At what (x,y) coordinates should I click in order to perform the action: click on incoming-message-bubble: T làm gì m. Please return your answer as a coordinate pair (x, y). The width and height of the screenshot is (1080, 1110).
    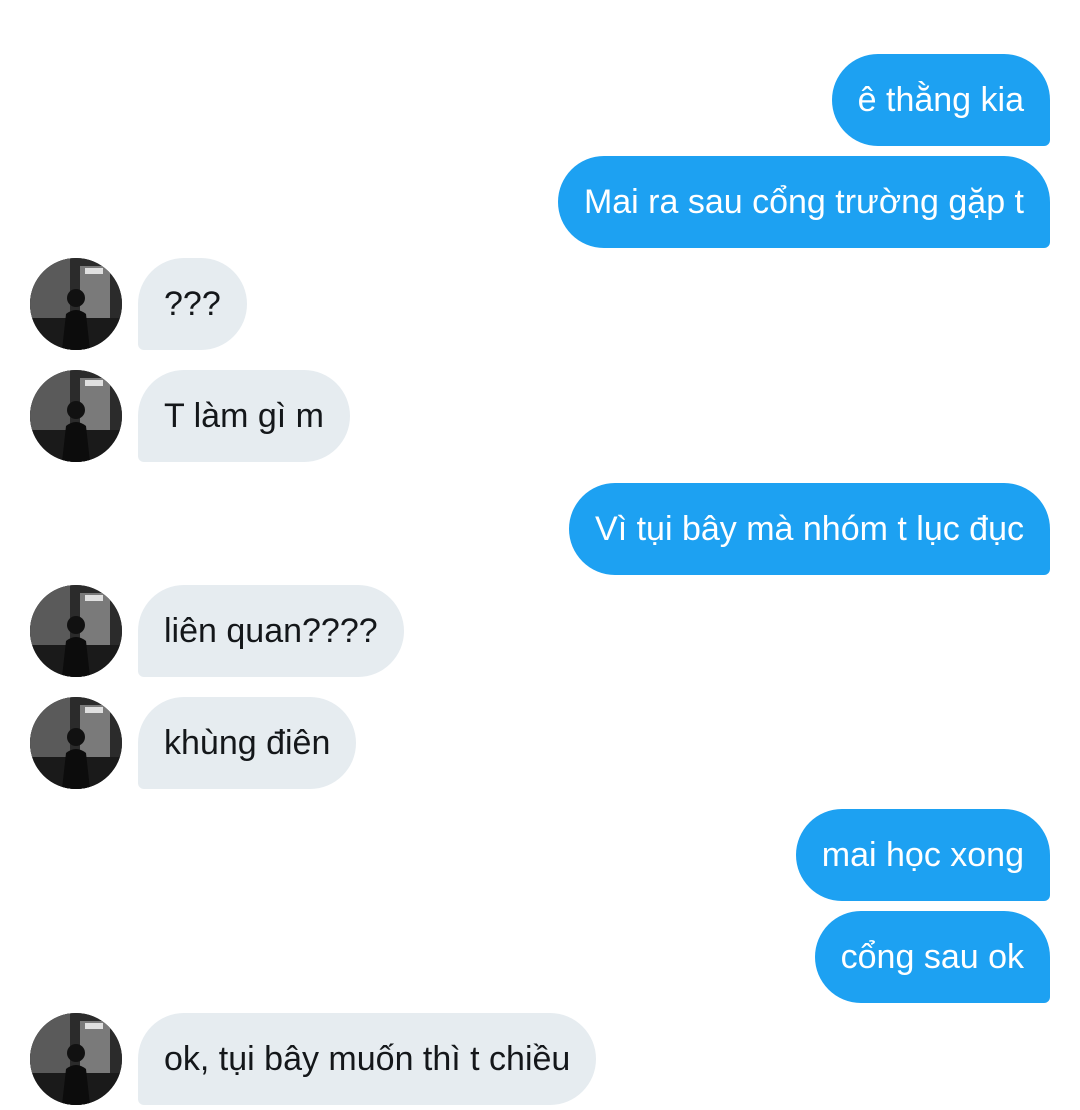
    Looking at the image, I should click on (244, 416).